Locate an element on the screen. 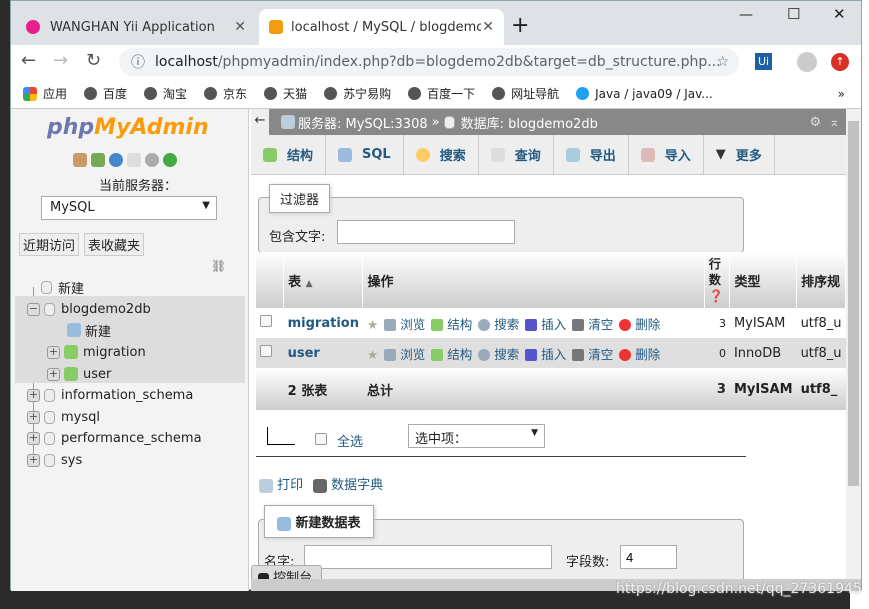 This screenshot has width=869, height=609. logout-icon is located at coordinates (98, 160).